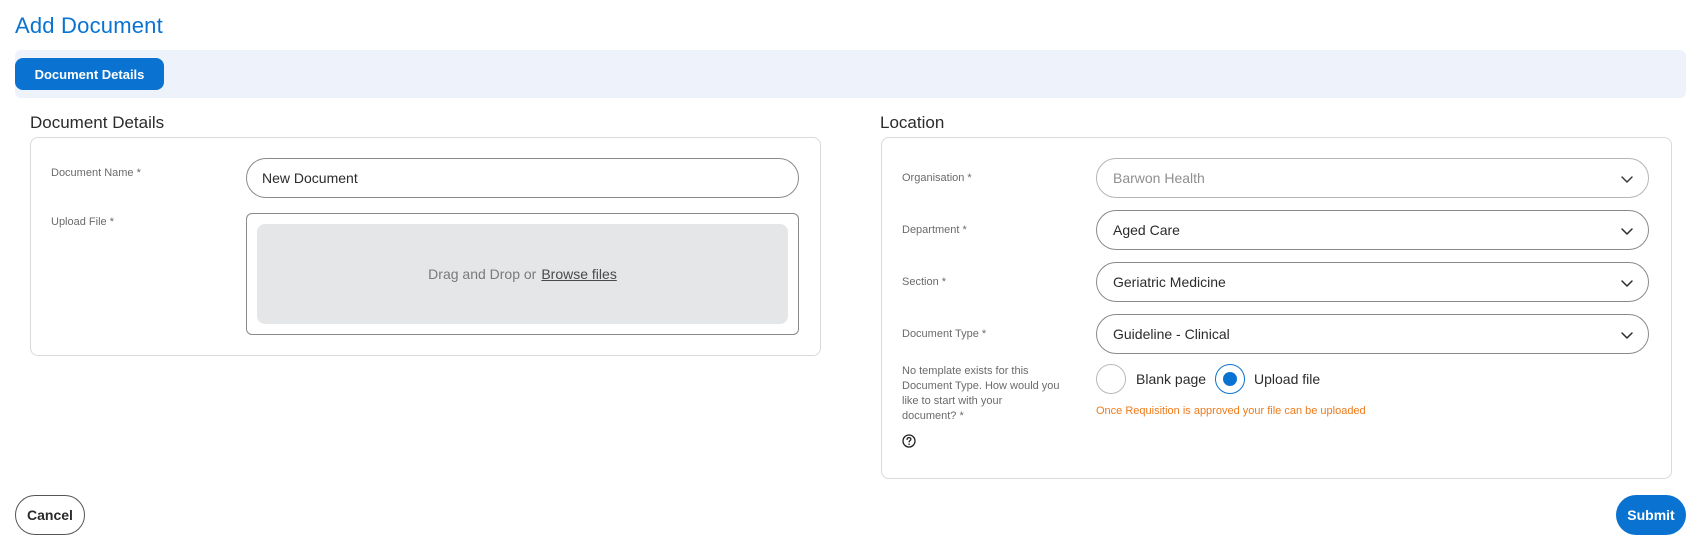 This screenshot has width=1701, height=549. What do you see at coordinates (909, 441) in the screenshot?
I see `question-circle-icon` at bounding box center [909, 441].